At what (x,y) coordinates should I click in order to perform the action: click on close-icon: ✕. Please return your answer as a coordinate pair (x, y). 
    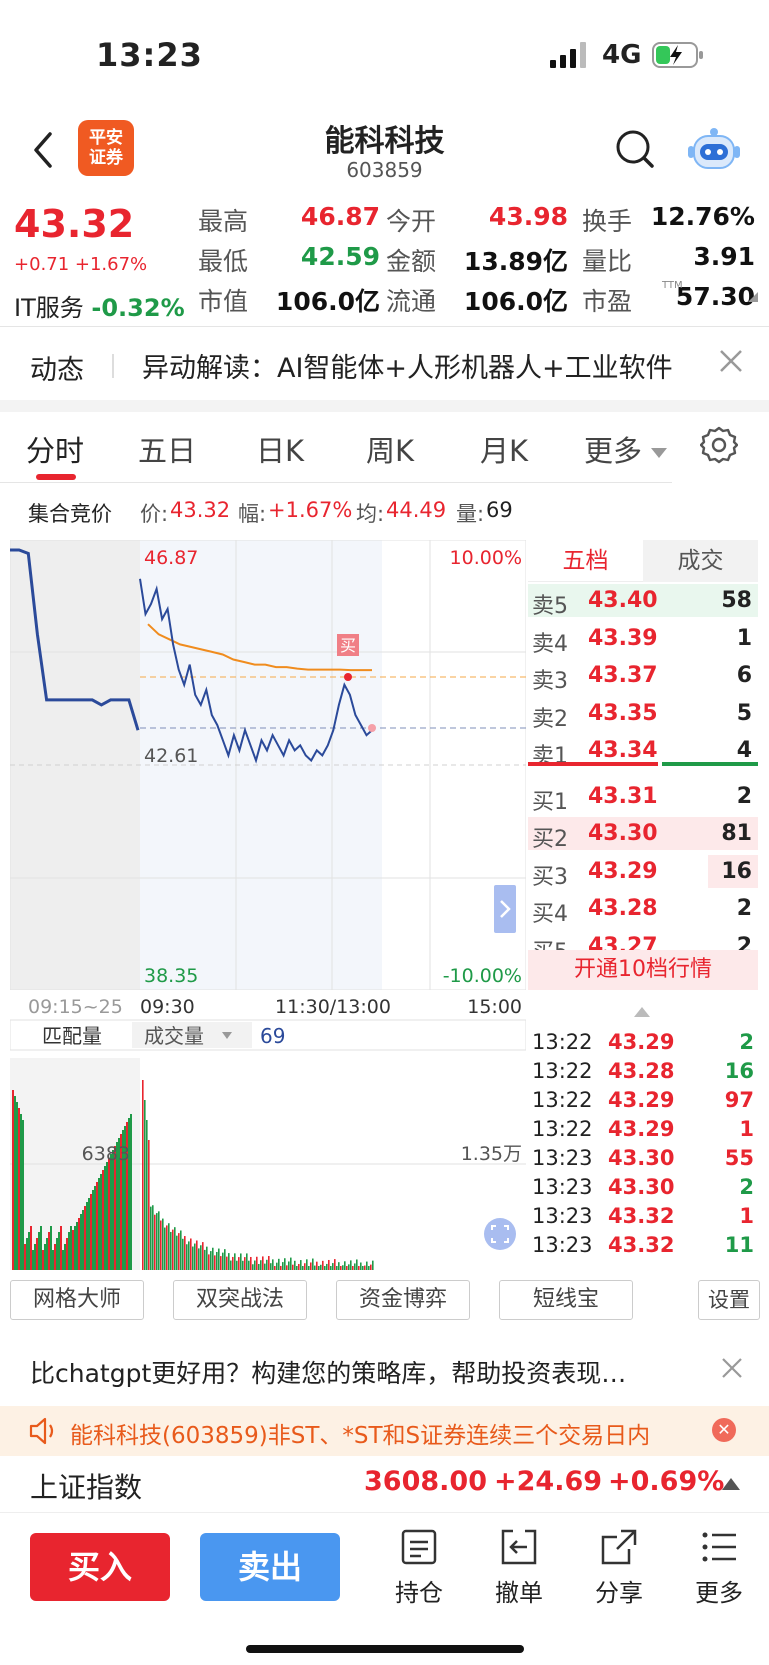
    Looking at the image, I should click on (724, 1430).